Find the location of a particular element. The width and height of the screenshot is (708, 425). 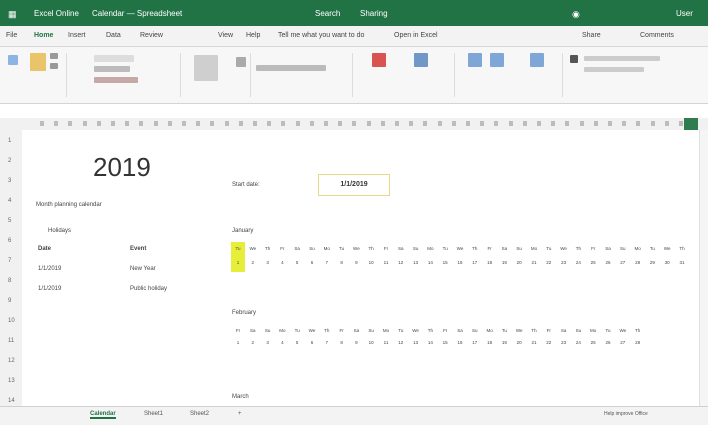

jan-date-17: 17 is located at coordinates (475, 262).